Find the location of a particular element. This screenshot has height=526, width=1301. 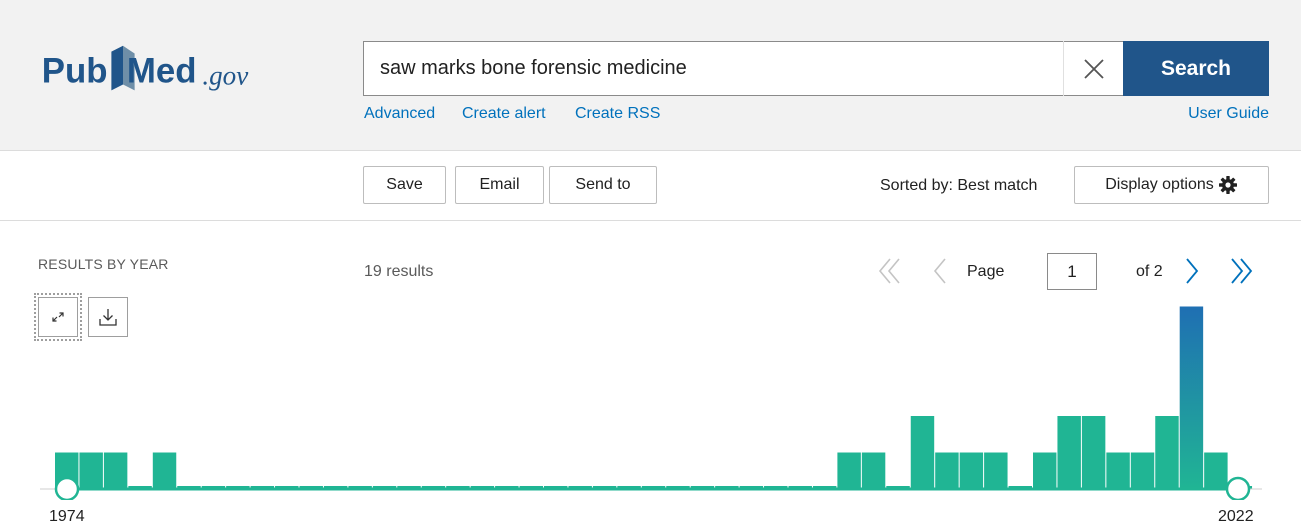

results-by-year-heading: RESULTS BY YEAR is located at coordinates (103, 264).